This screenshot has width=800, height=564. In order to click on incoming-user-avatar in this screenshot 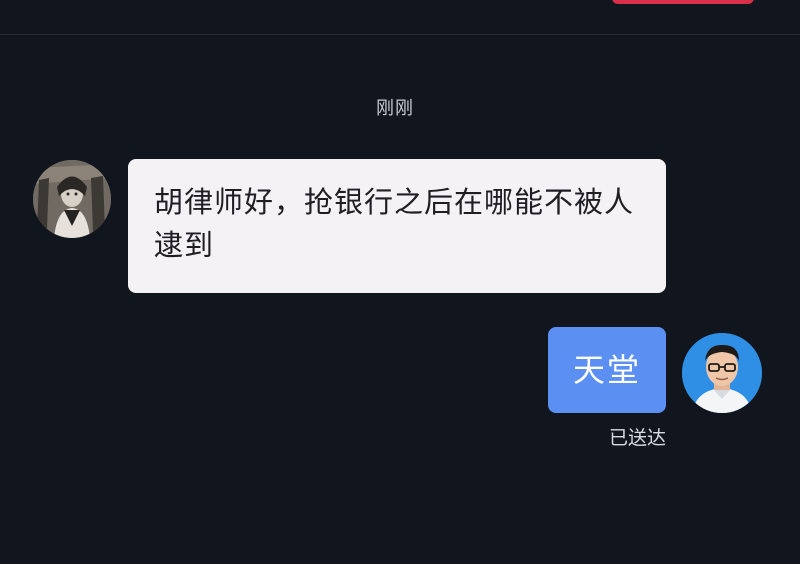, I will do `click(72, 199)`.